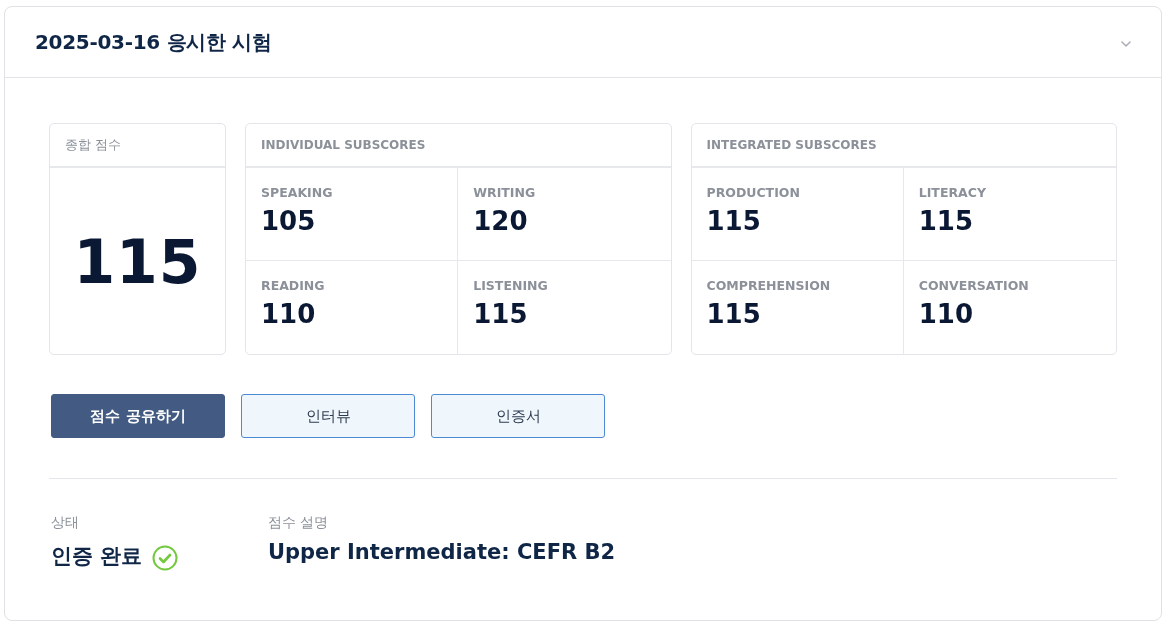 The height and width of the screenshot is (625, 1165). What do you see at coordinates (518, 416) in the screenshot?
I see `action-button: 인증서` at bounding box center [518, 416].